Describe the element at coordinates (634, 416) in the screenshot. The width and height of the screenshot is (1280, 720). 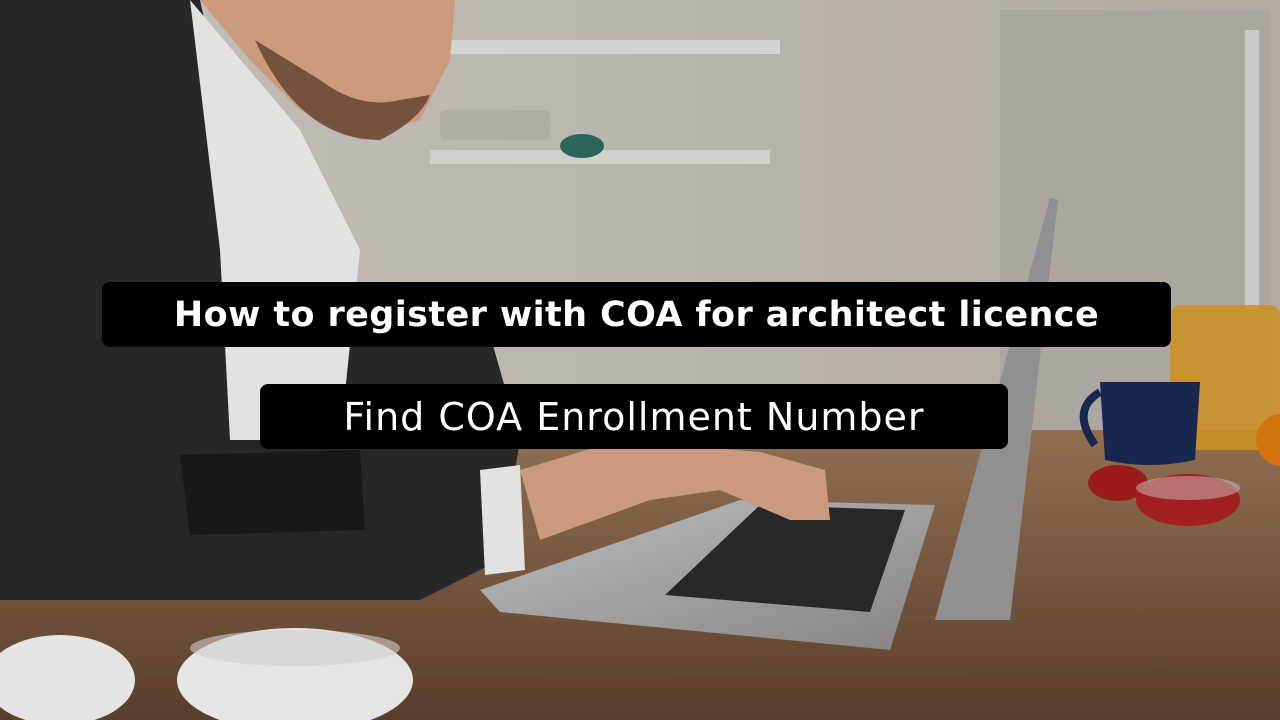
I see `video-subtitle-caption: Find COA Enrollment Number` at that location.